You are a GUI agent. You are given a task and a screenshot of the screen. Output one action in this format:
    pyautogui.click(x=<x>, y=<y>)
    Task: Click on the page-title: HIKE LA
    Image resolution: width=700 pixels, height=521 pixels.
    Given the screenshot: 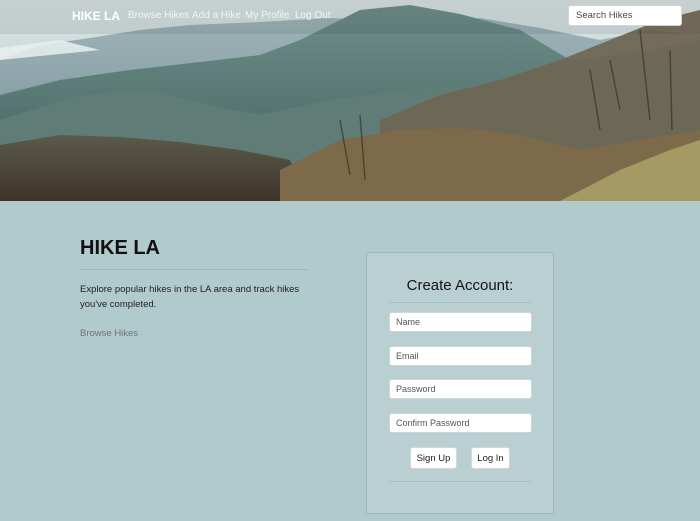 What is the action you would take?
    pyautogui.click(x=120, y=248)
    